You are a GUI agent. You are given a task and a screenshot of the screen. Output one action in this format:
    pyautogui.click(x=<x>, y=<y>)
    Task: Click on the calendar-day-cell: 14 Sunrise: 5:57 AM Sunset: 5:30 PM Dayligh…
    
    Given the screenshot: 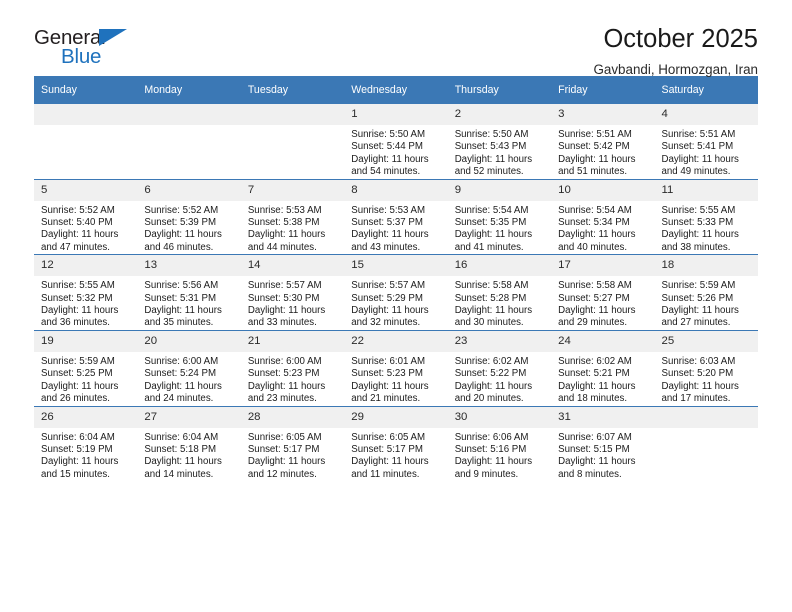 What is the action you would take?
    pyautogui.click(x=292, y=292)
    